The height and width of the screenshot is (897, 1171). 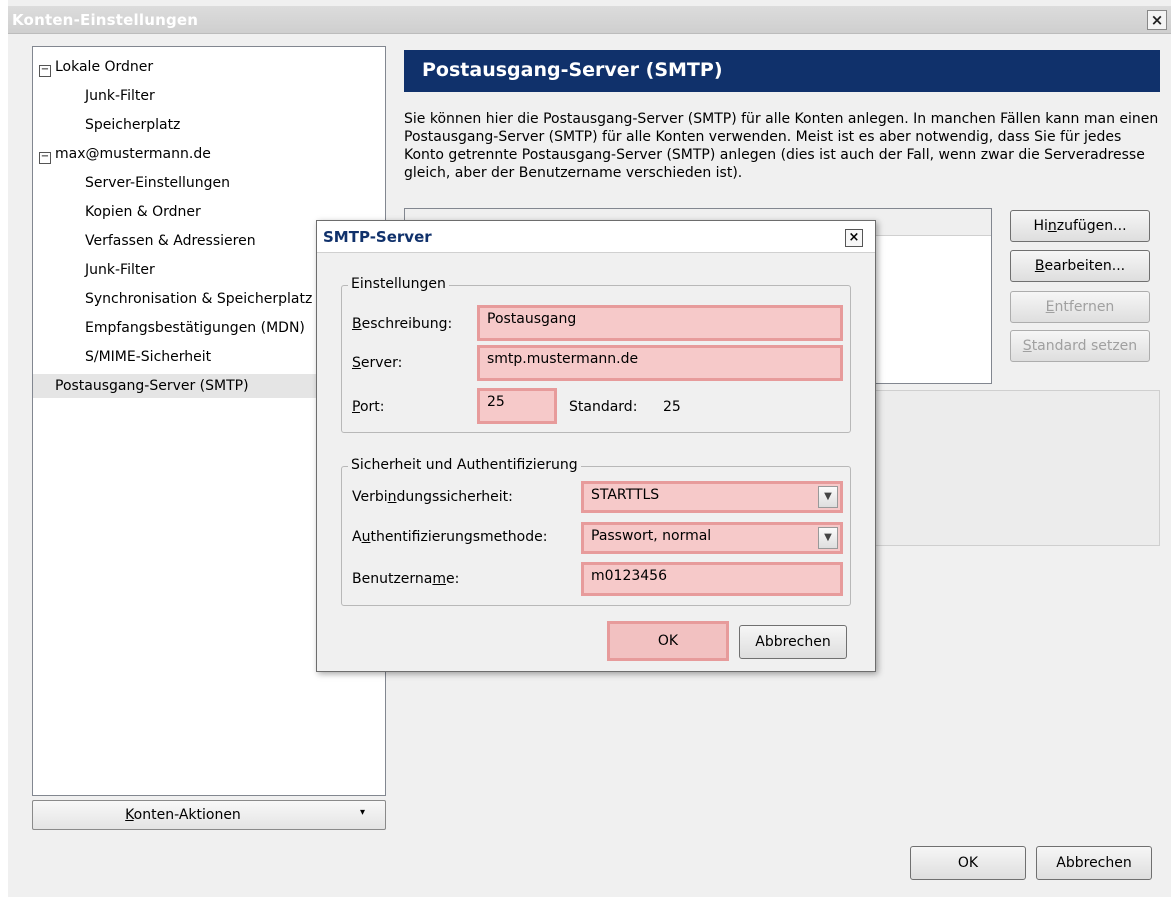 I want to click on tree-item-label: Verfassen & Adressieren, so click(x=170, y=241).